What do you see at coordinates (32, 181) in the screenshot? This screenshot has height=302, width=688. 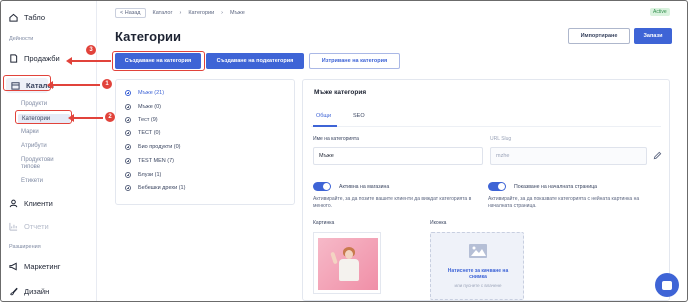 I see `nav-labels: Етикети` at bounding box center [32, 181].